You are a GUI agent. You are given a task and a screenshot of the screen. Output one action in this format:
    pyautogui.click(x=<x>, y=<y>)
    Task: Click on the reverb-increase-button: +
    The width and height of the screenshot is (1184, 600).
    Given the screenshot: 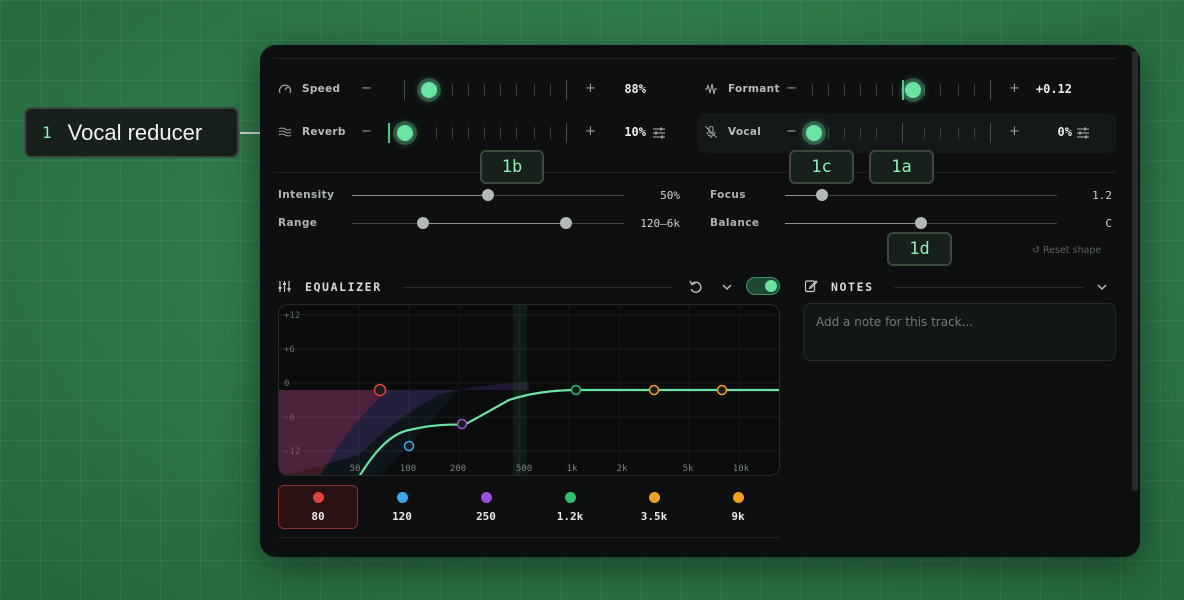 What is the action you would take?
    pyautogui.click(x=590, y=131)
    